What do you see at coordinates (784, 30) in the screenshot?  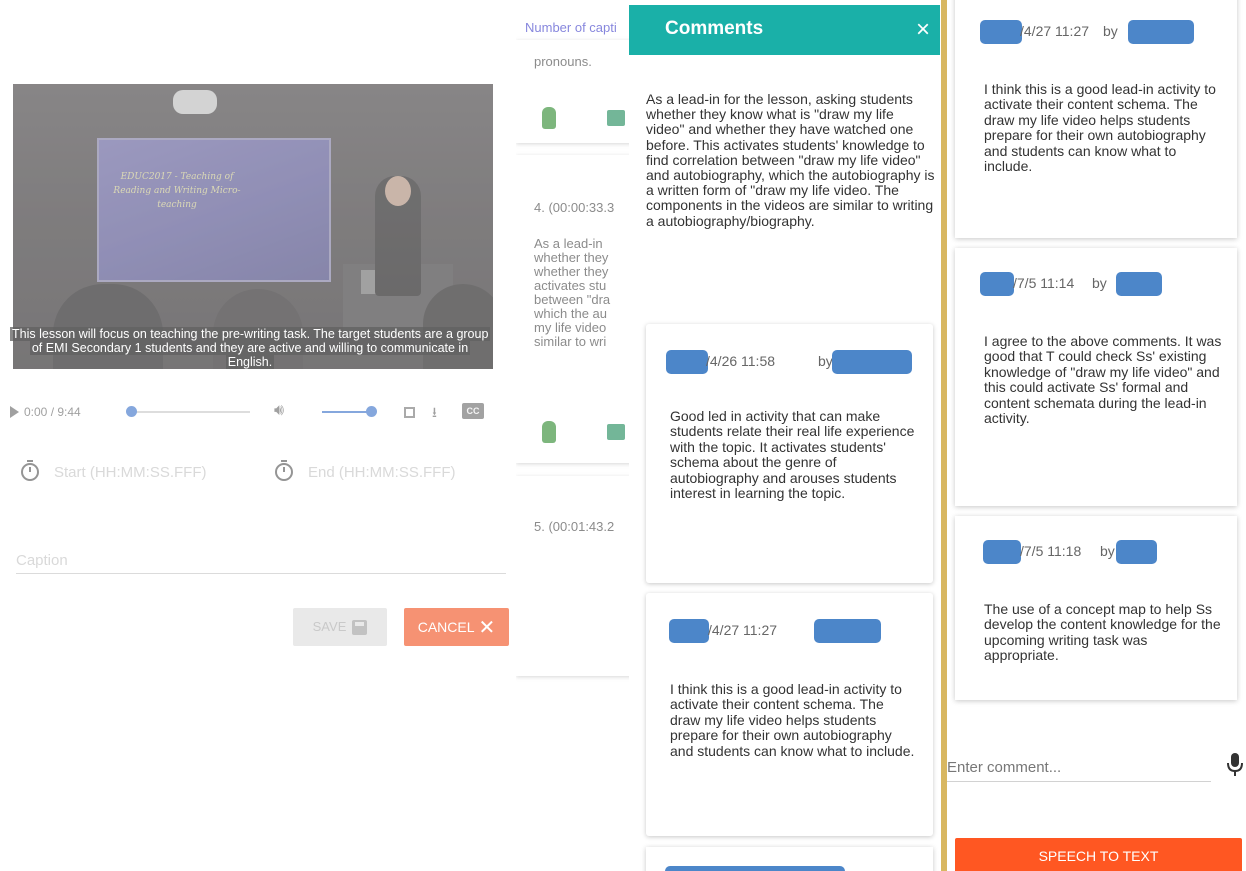 I see `comments-header: Comments ×` at bounding box center [784, 30].